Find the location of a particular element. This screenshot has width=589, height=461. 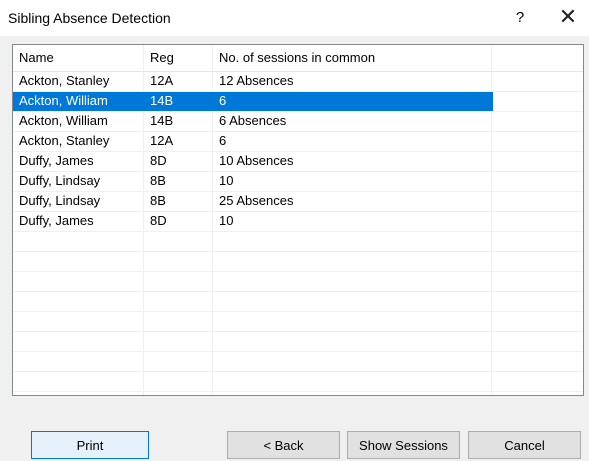

table-row: Ackton, William 14B 6 is located at coordinates (253, 101).